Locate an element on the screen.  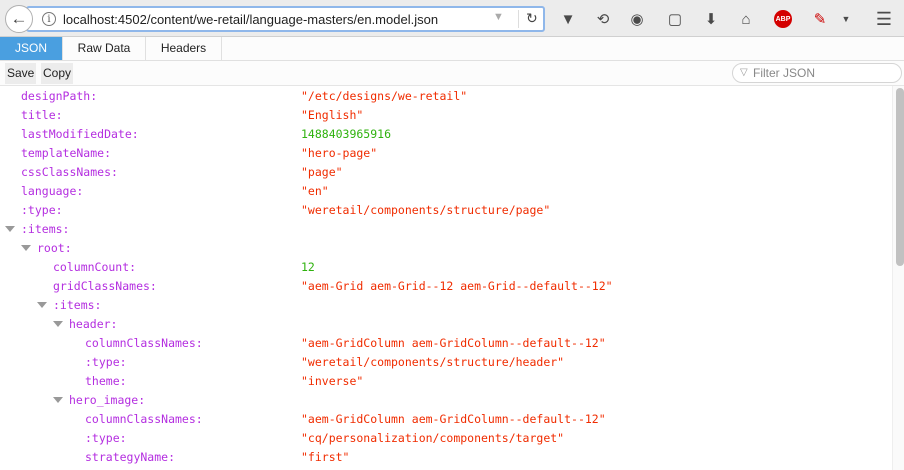
window-icon: ▢ is located at coordinates (675, 19).